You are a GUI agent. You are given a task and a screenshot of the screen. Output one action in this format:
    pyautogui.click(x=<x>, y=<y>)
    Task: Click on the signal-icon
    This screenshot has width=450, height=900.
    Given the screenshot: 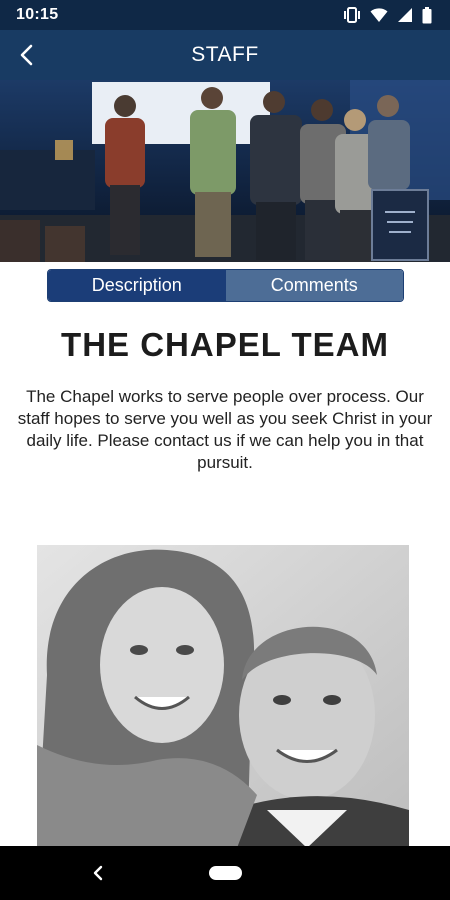 What is the action you would take?
    pyautogui.click(x=405, y=15)
    